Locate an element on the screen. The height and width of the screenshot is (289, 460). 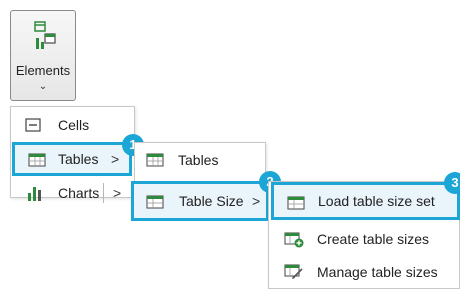
cells-icon is located at coordinates (33, 125).